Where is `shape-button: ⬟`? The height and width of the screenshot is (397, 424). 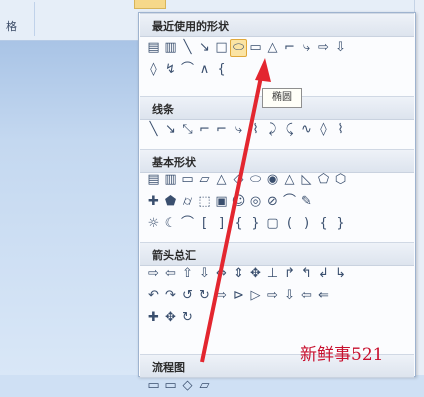
shape-button: ⬟ is located at coordinates (170, 202).